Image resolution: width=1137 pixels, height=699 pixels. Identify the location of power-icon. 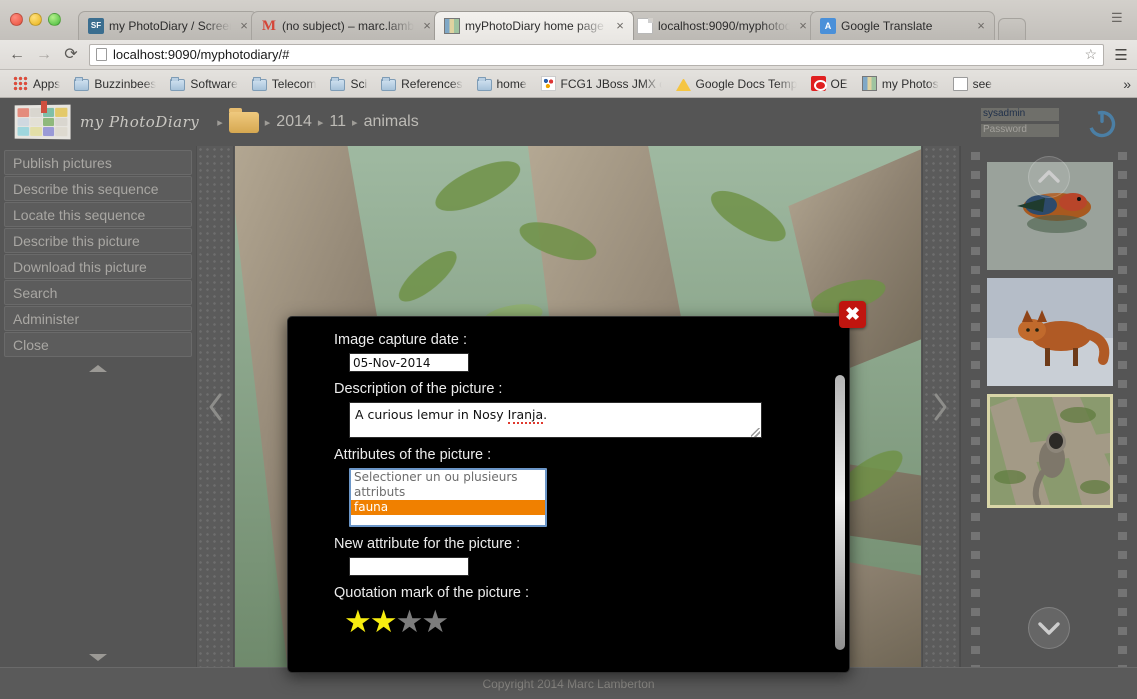
(1102, 123).